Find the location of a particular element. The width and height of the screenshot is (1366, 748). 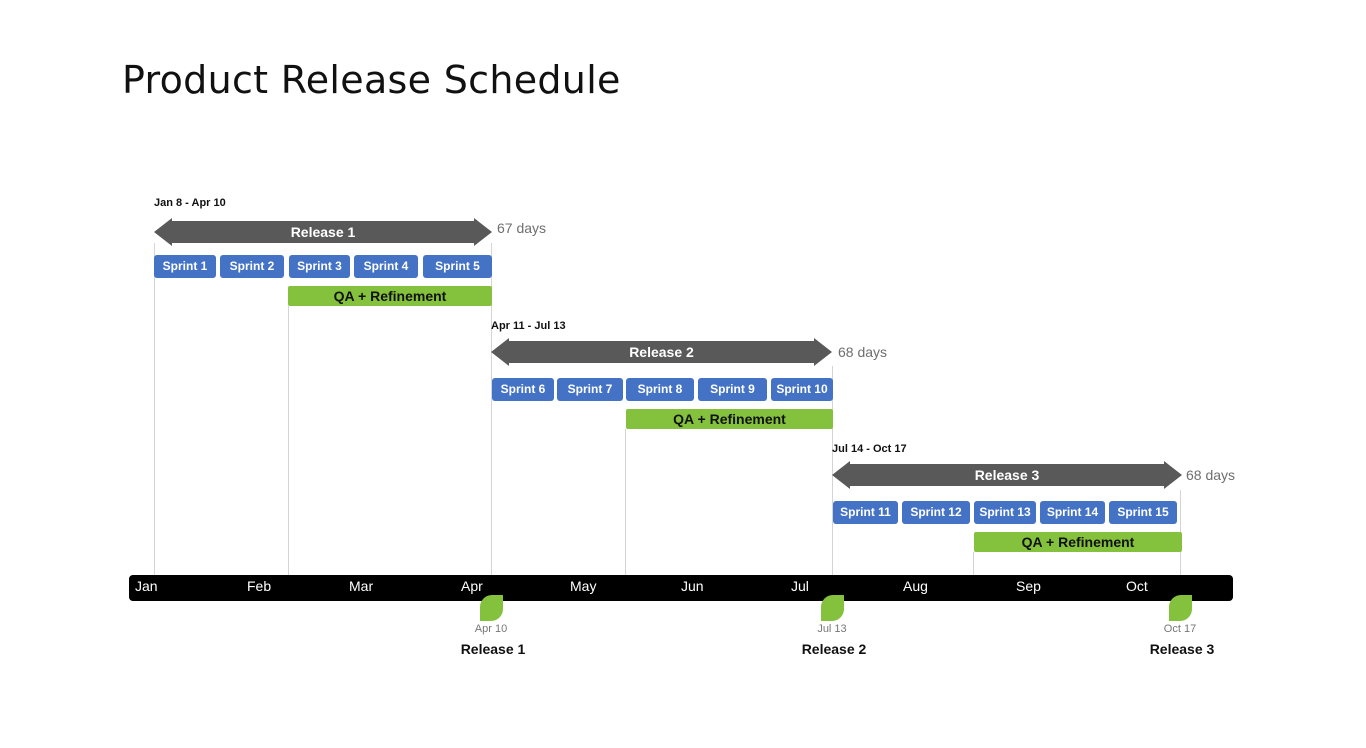

release-name: Release 2 is located at coordinates (661, 352).